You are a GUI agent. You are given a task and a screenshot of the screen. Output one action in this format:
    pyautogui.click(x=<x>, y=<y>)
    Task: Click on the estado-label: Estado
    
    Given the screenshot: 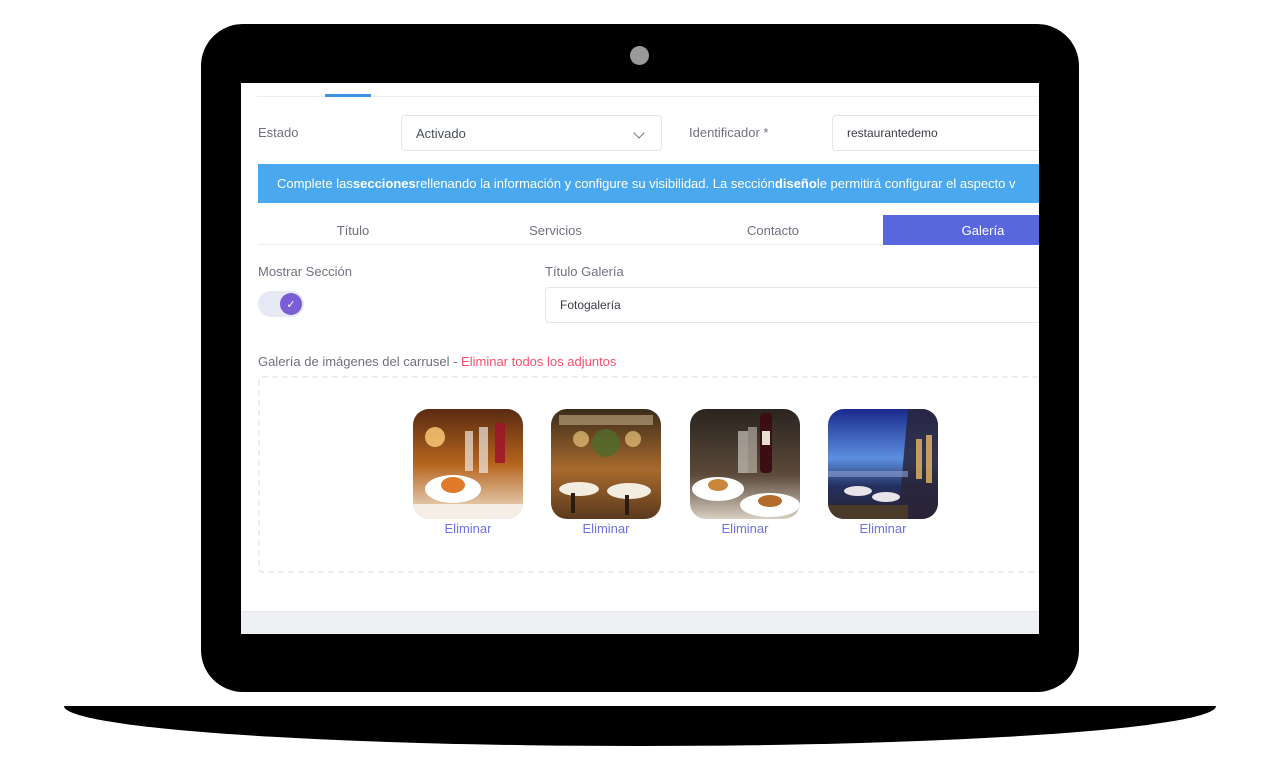 What is the action you would take?
    pyautogui.click(x=278, y=132)
    